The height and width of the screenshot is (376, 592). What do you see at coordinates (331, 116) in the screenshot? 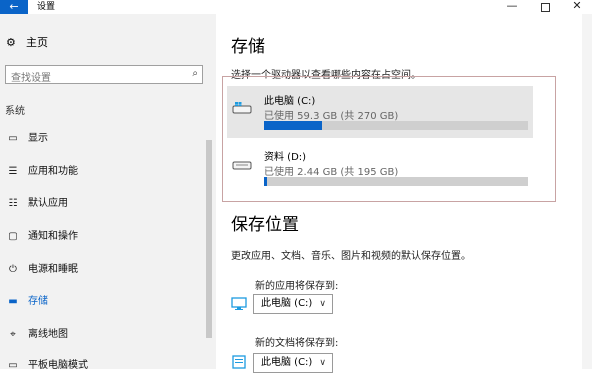
I see `drive-usage: 已使用 59.3 GB (共 270 GB)` at bounding box center [331, 116].